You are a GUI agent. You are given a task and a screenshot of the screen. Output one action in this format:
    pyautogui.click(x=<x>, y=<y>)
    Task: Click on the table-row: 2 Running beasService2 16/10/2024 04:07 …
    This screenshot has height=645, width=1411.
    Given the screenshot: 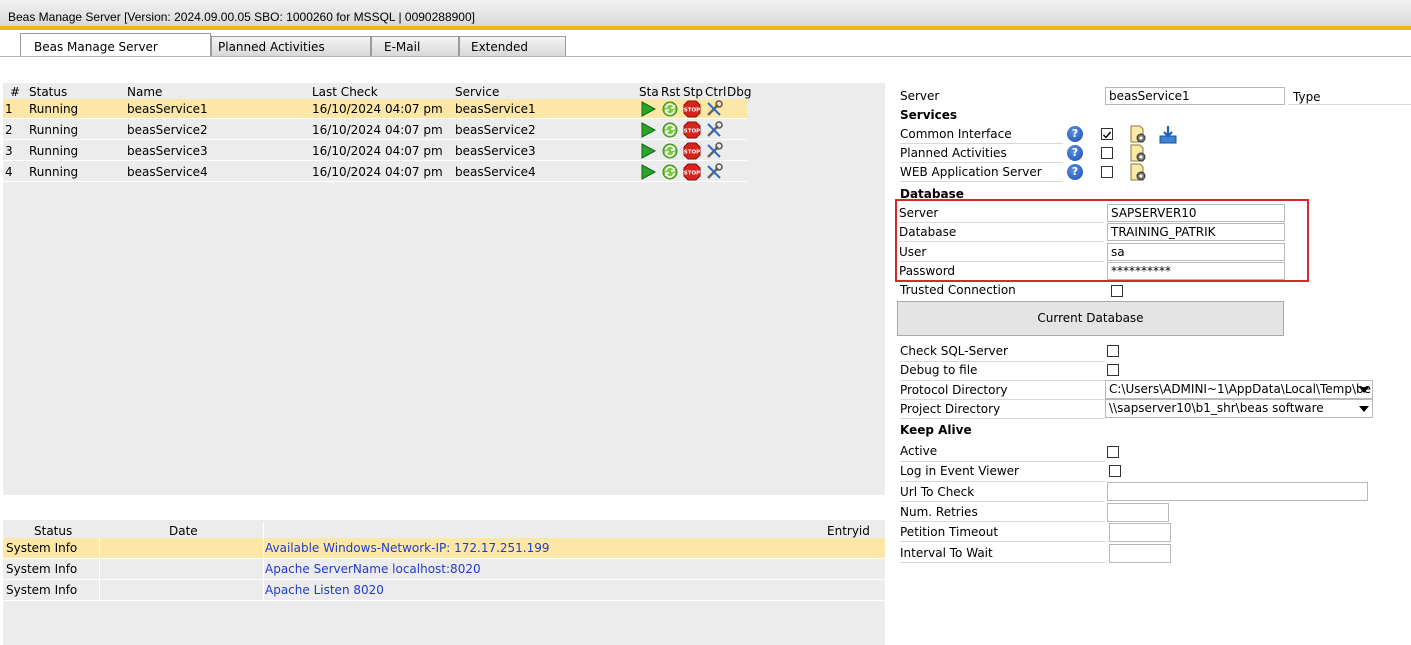 What is the action you would take?
    pyautogui.click(x=375, y=130)
    